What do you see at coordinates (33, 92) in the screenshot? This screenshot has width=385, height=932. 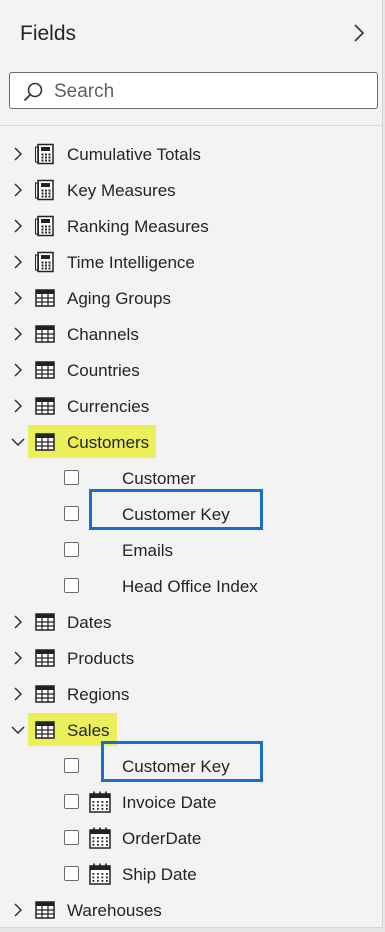 I see `search-icon` at bounding box center [33, 92].